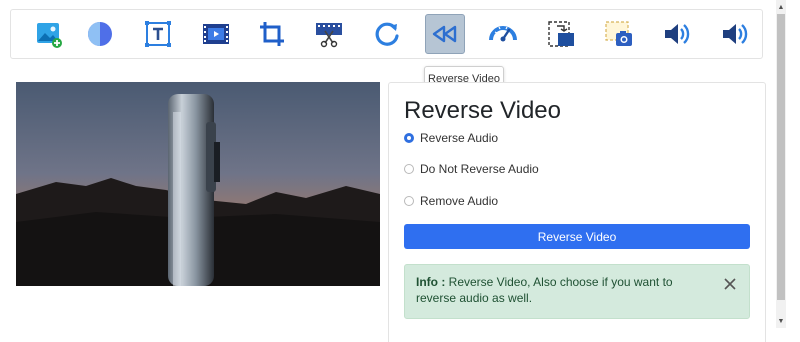 The width and height of the screenshot is (800, 342). What do you see at coordinates (730, 284) in the screenshot?
I see `close-icon` at bounding box center [730, 284].